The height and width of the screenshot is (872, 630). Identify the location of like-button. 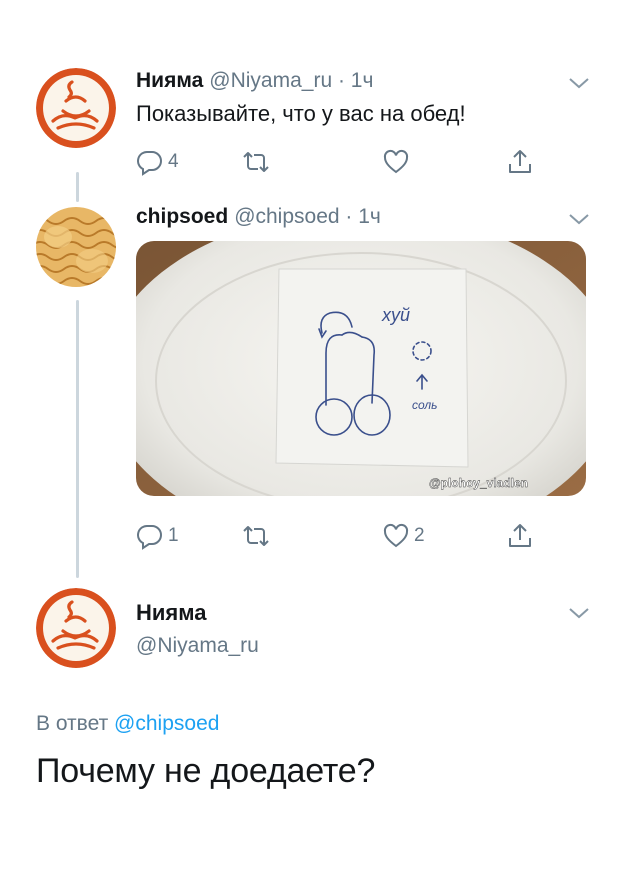
(398, 162).